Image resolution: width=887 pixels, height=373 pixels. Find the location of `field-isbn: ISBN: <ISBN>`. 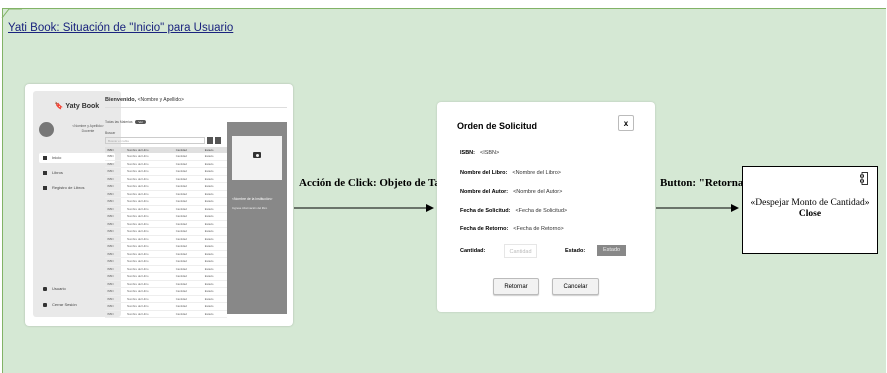

field-isbn: ISBN: <ISBN> is located at coordinates (479, 153).